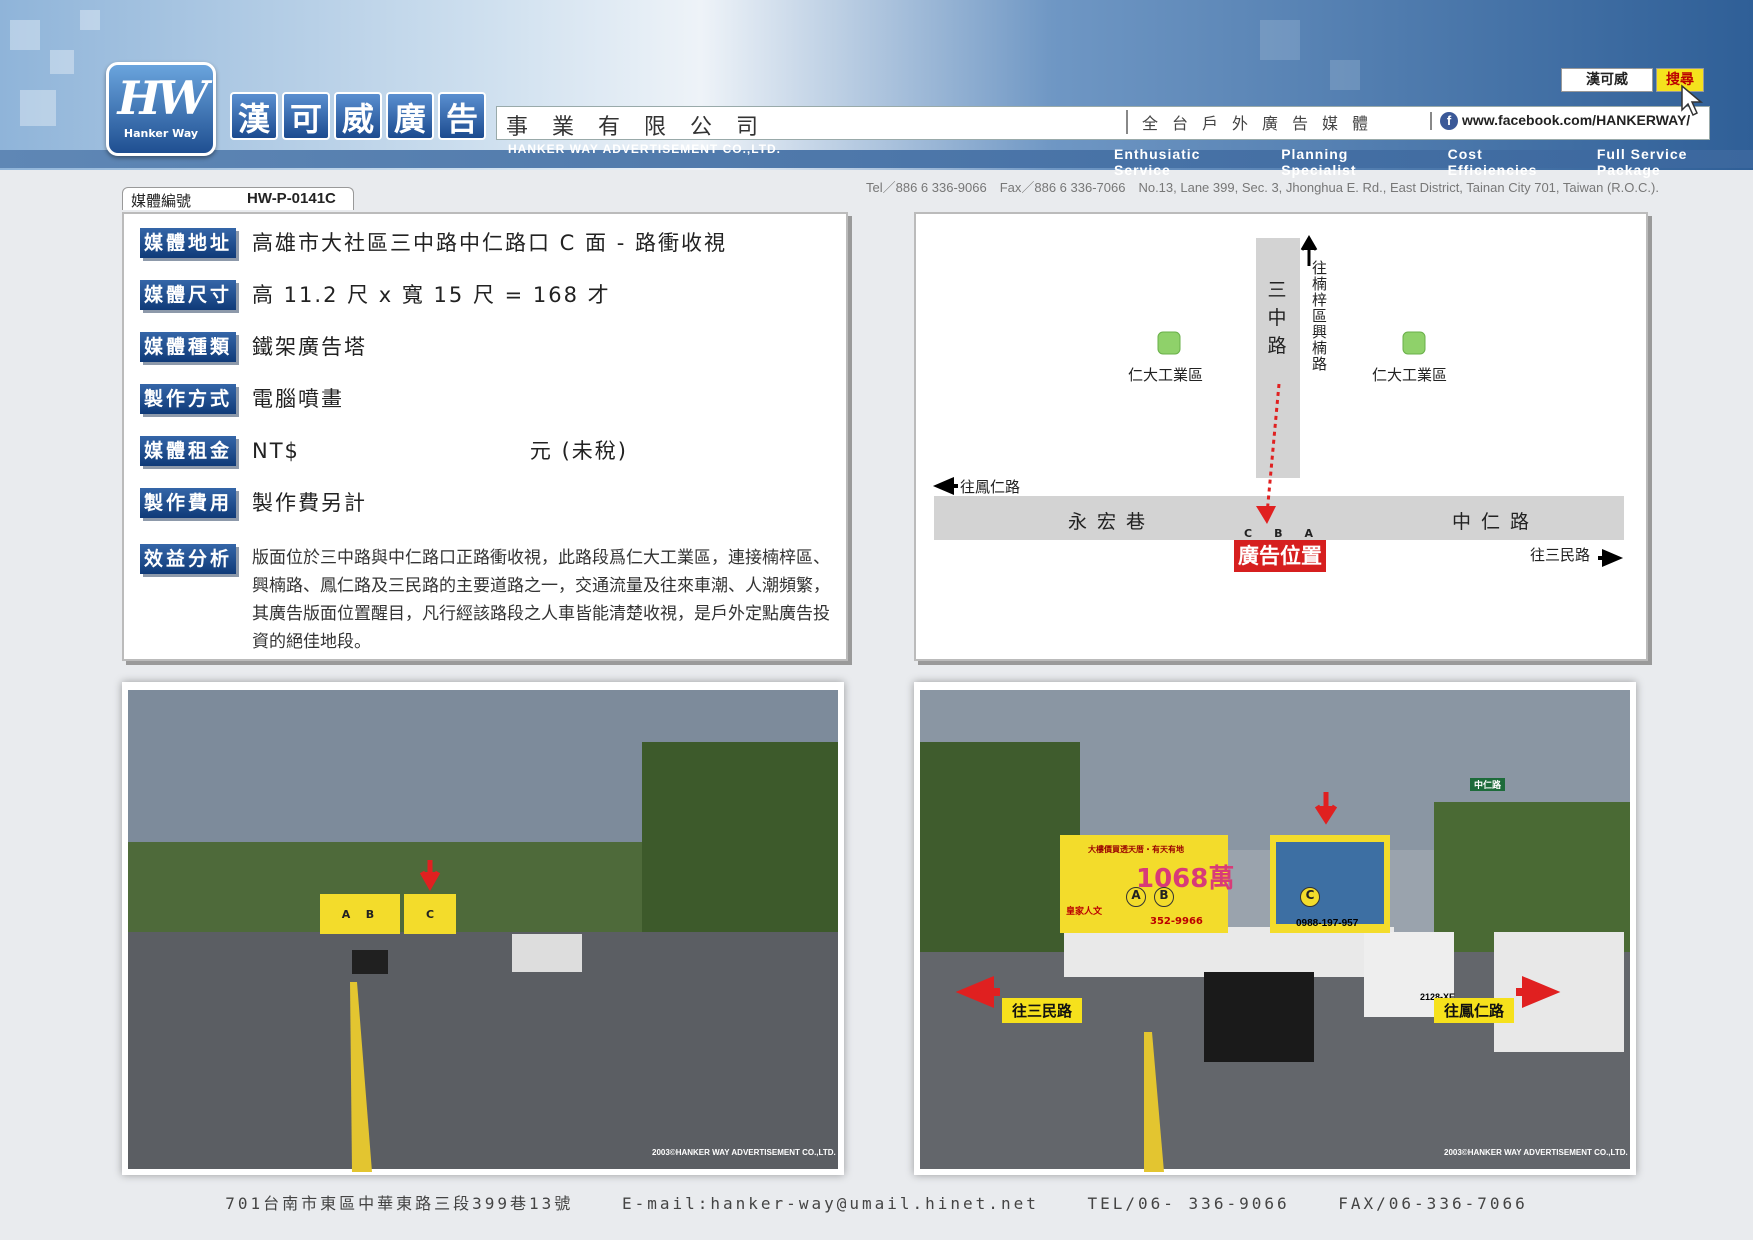  Describe the element at coordinates (1176, 921) in the screenshot. I see `billboard-a-phone: 352-9966` at that location.